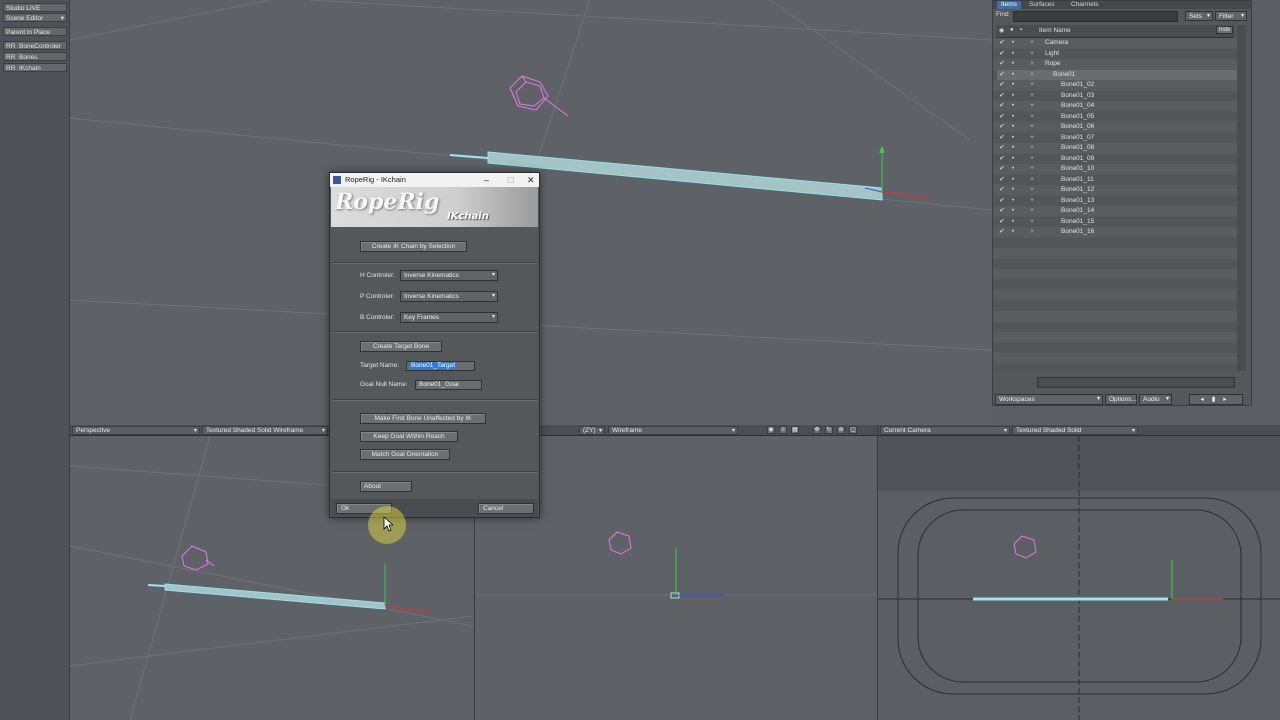 The height and width of the screenshot is (720, 1280). I want to click on item-row: ✔ • + Rope, so click(1112, 64).